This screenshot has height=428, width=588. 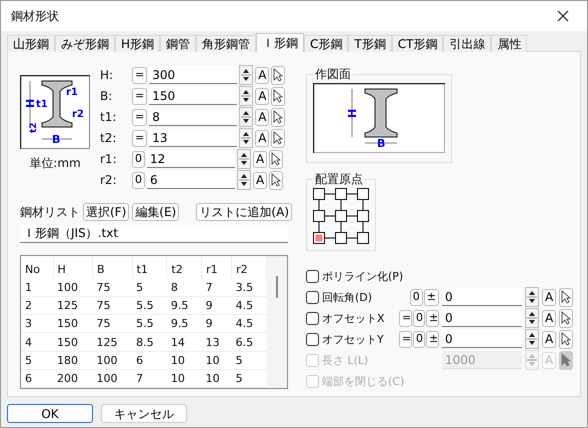 What do you see at coordinates (50, 413) in the screenshot?
I see `dialog-button: OK` at bounding box center [50, 413].